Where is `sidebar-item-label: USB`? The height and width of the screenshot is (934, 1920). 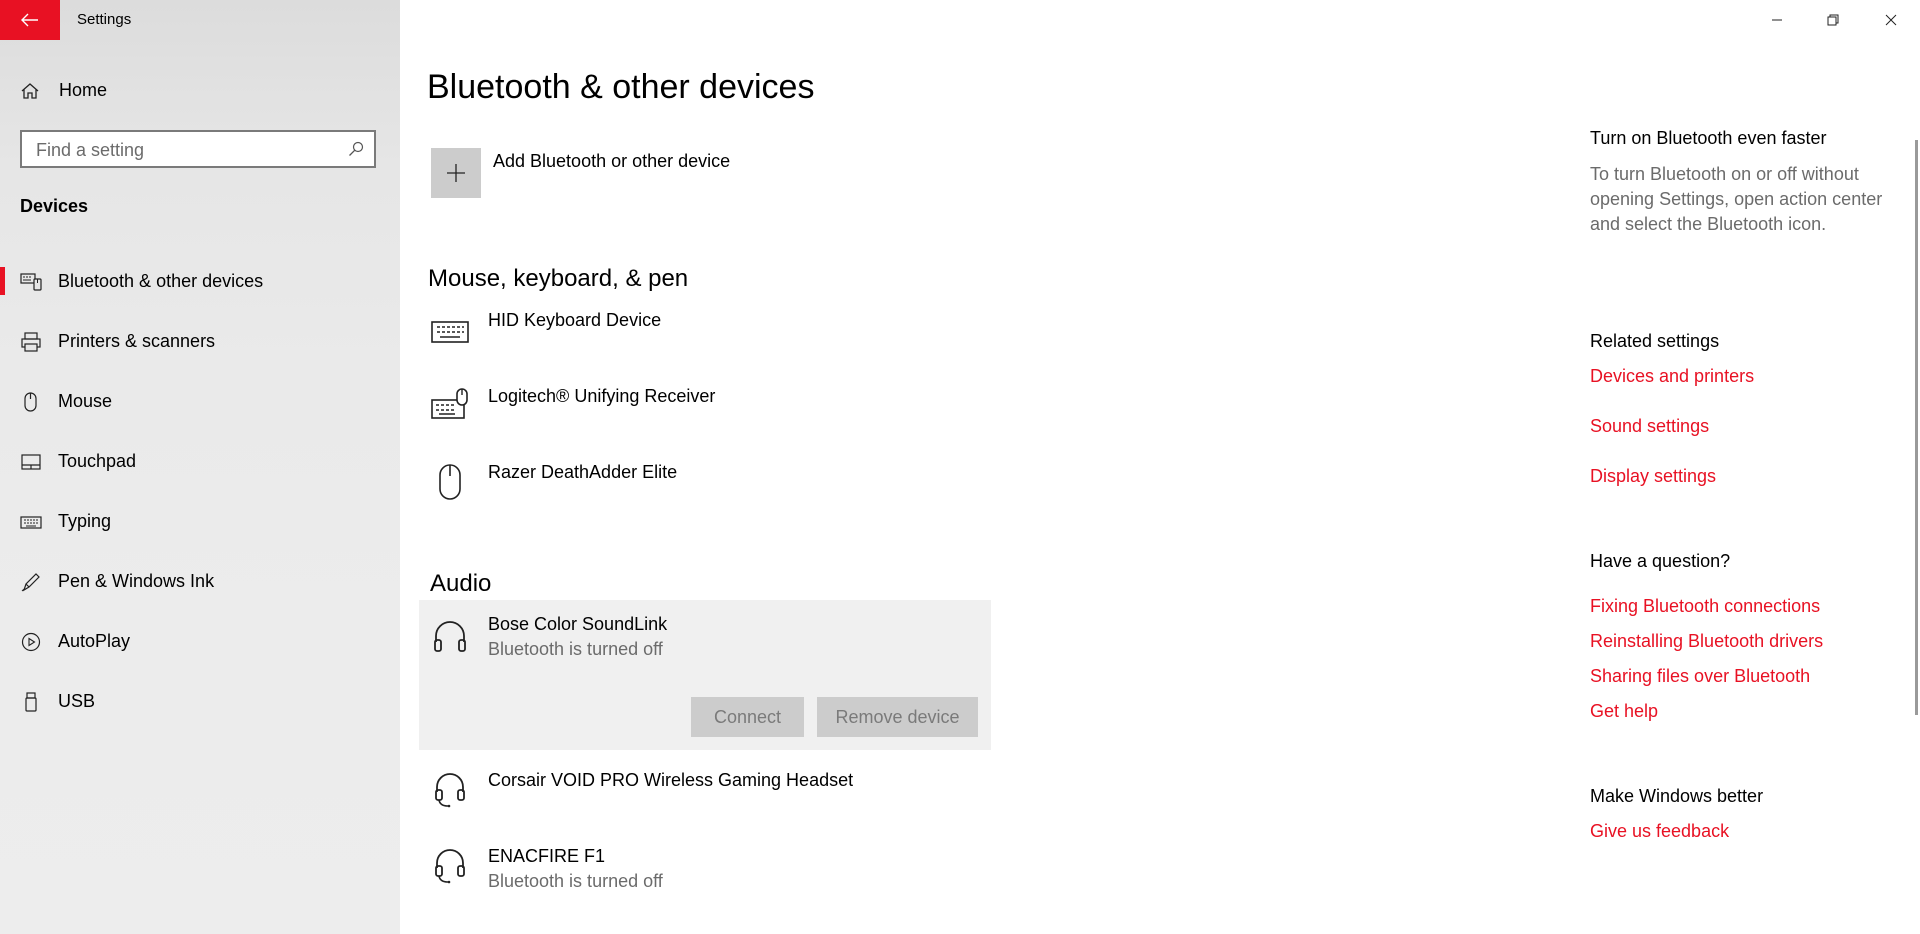 sidebar-item-label: USB is located at coordinates (77, 701).